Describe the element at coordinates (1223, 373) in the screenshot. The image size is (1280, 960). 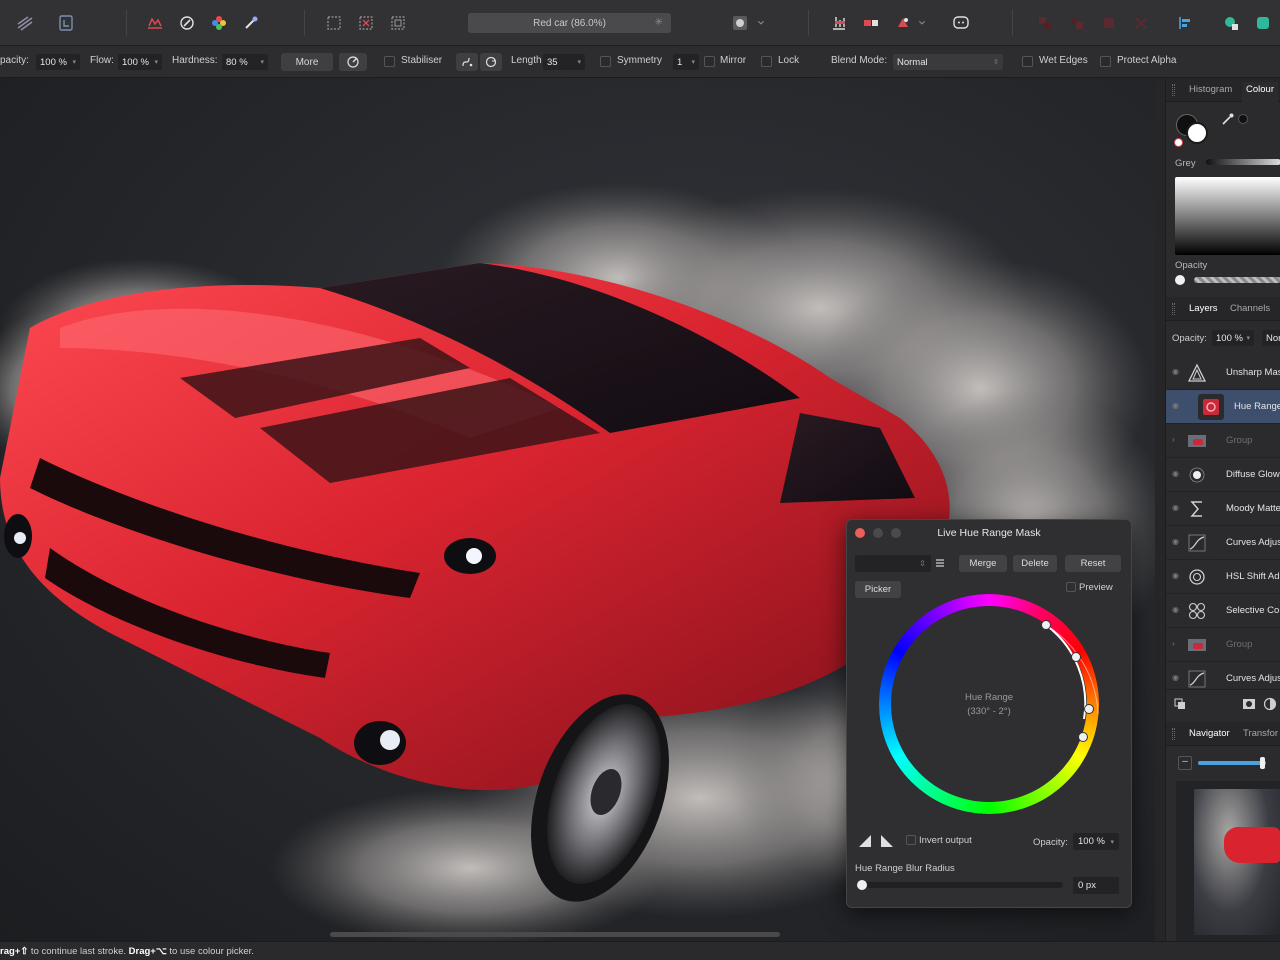
I see `layer-row: ◉ Unsharp Mas` at that location.